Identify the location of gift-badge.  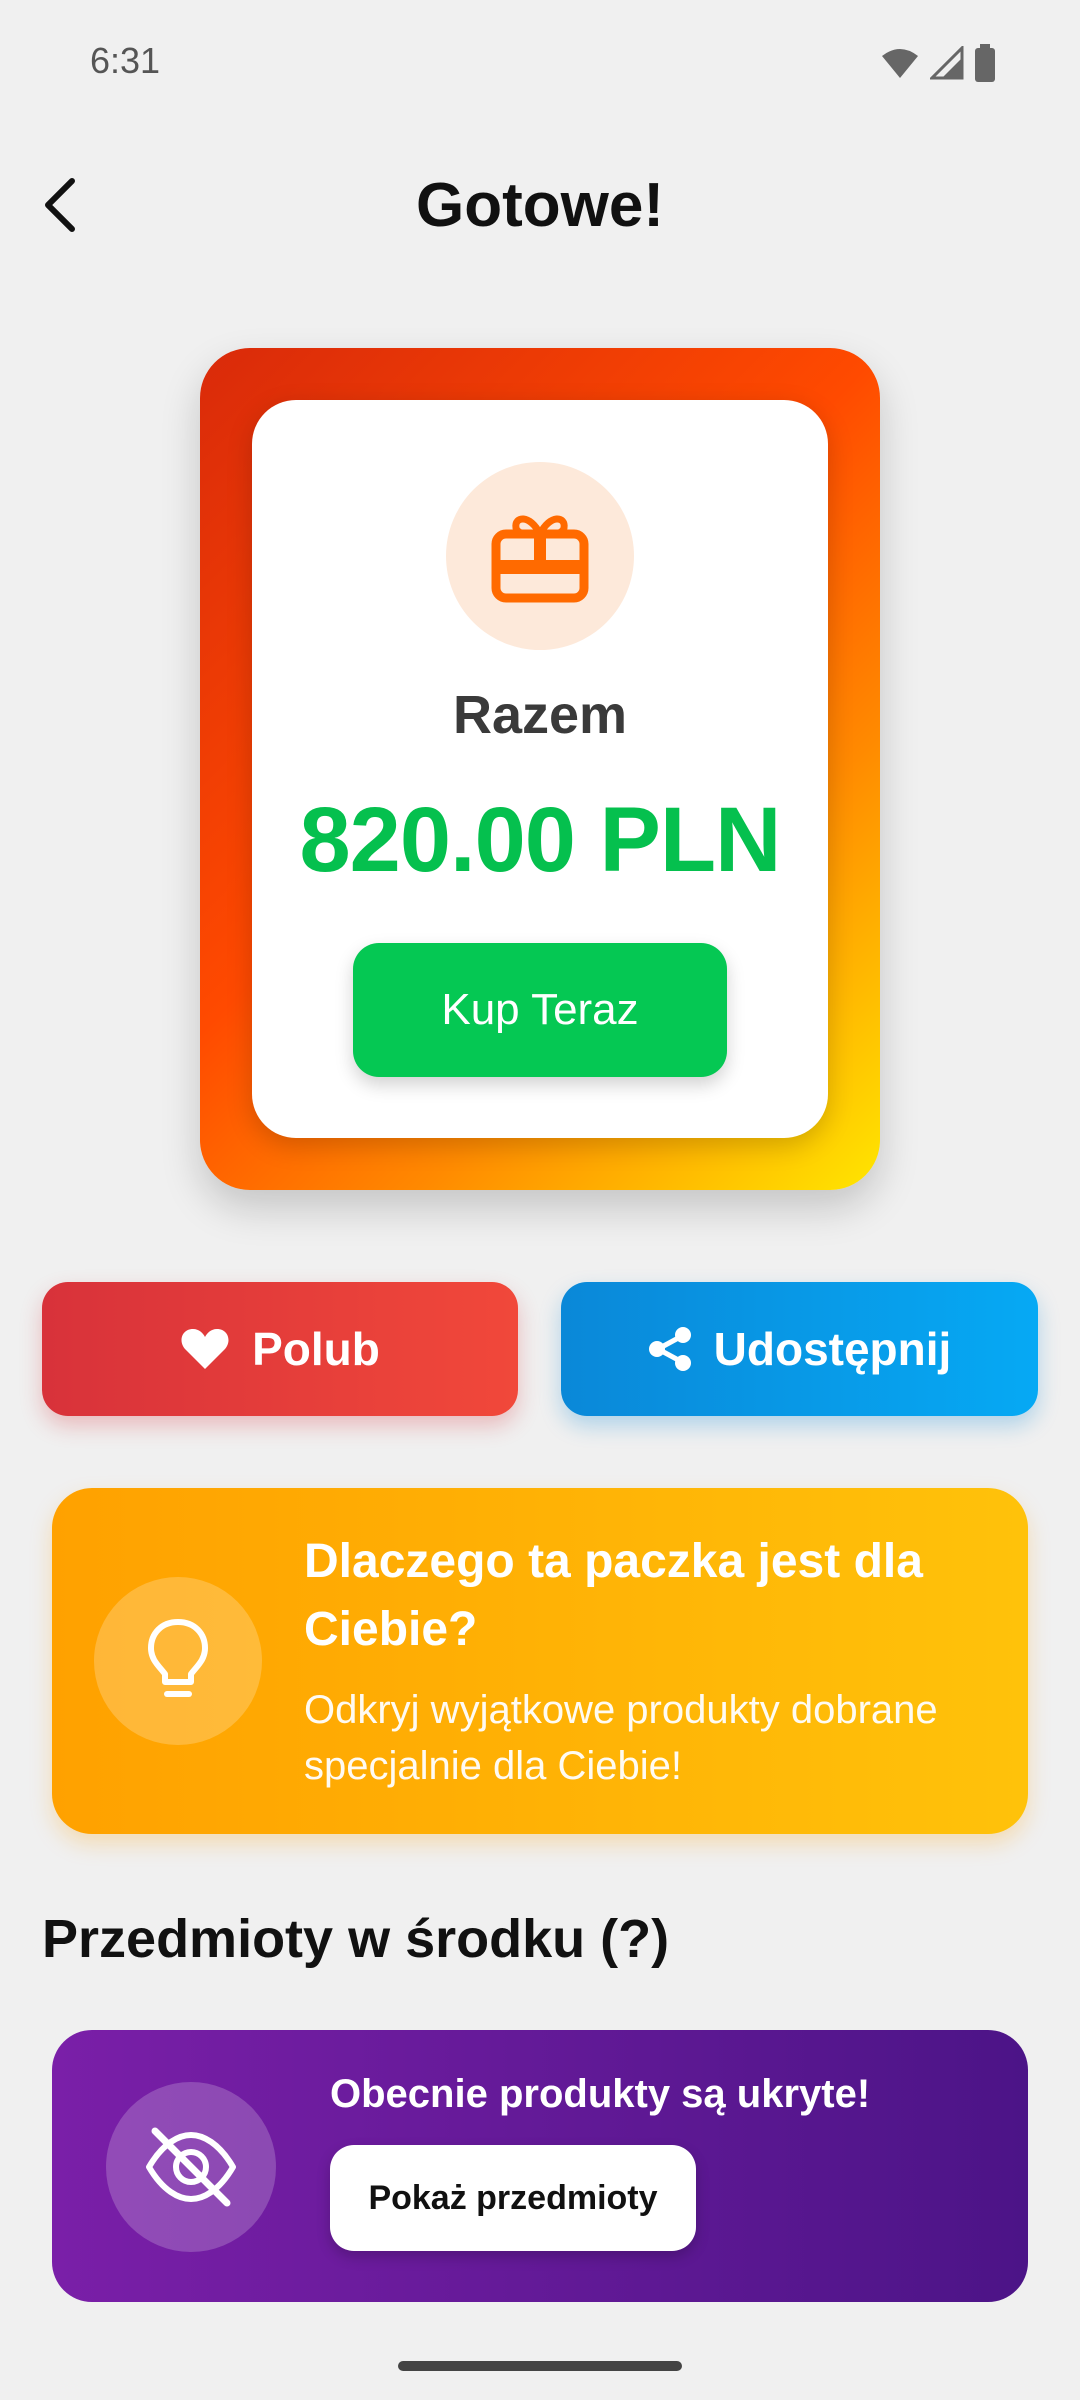
(540, 556).